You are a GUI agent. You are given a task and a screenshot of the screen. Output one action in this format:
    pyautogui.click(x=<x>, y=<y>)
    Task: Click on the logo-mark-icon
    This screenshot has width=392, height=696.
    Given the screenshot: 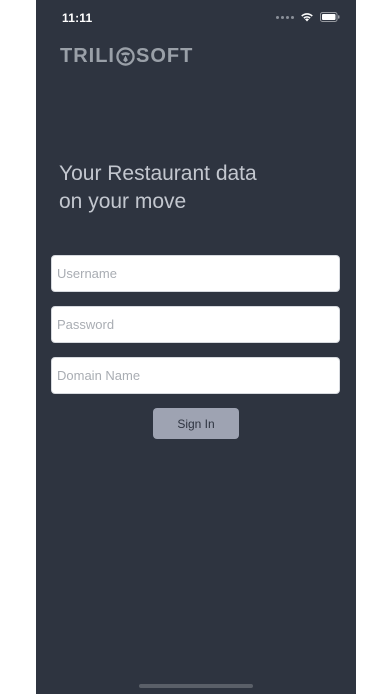 What is the action you would take?
    pyautogui.click(x=125, y=56)
    